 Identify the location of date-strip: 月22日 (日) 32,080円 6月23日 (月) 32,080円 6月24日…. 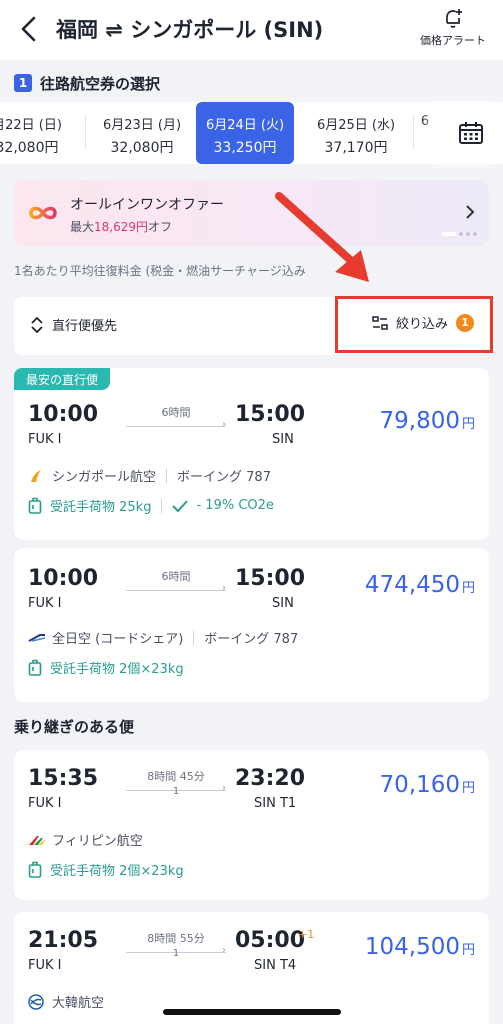
(251, 133).